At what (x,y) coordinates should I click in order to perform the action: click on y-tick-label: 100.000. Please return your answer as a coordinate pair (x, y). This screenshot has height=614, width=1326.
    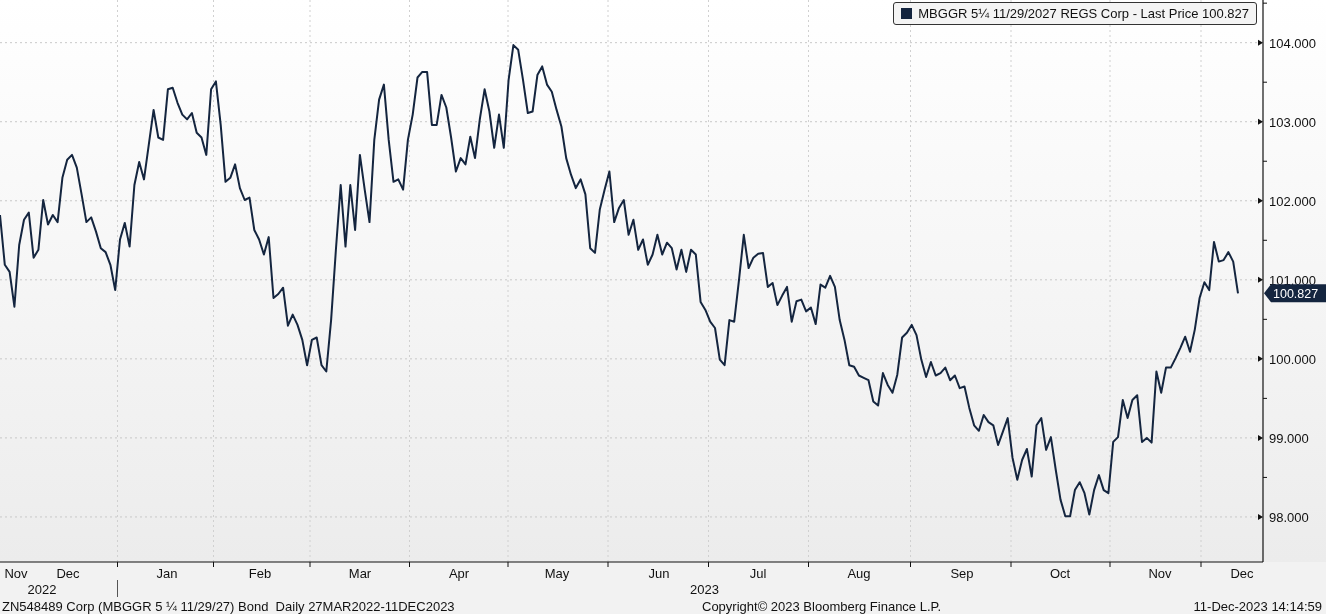
    Looking at the image, I should click on (1292, 359).